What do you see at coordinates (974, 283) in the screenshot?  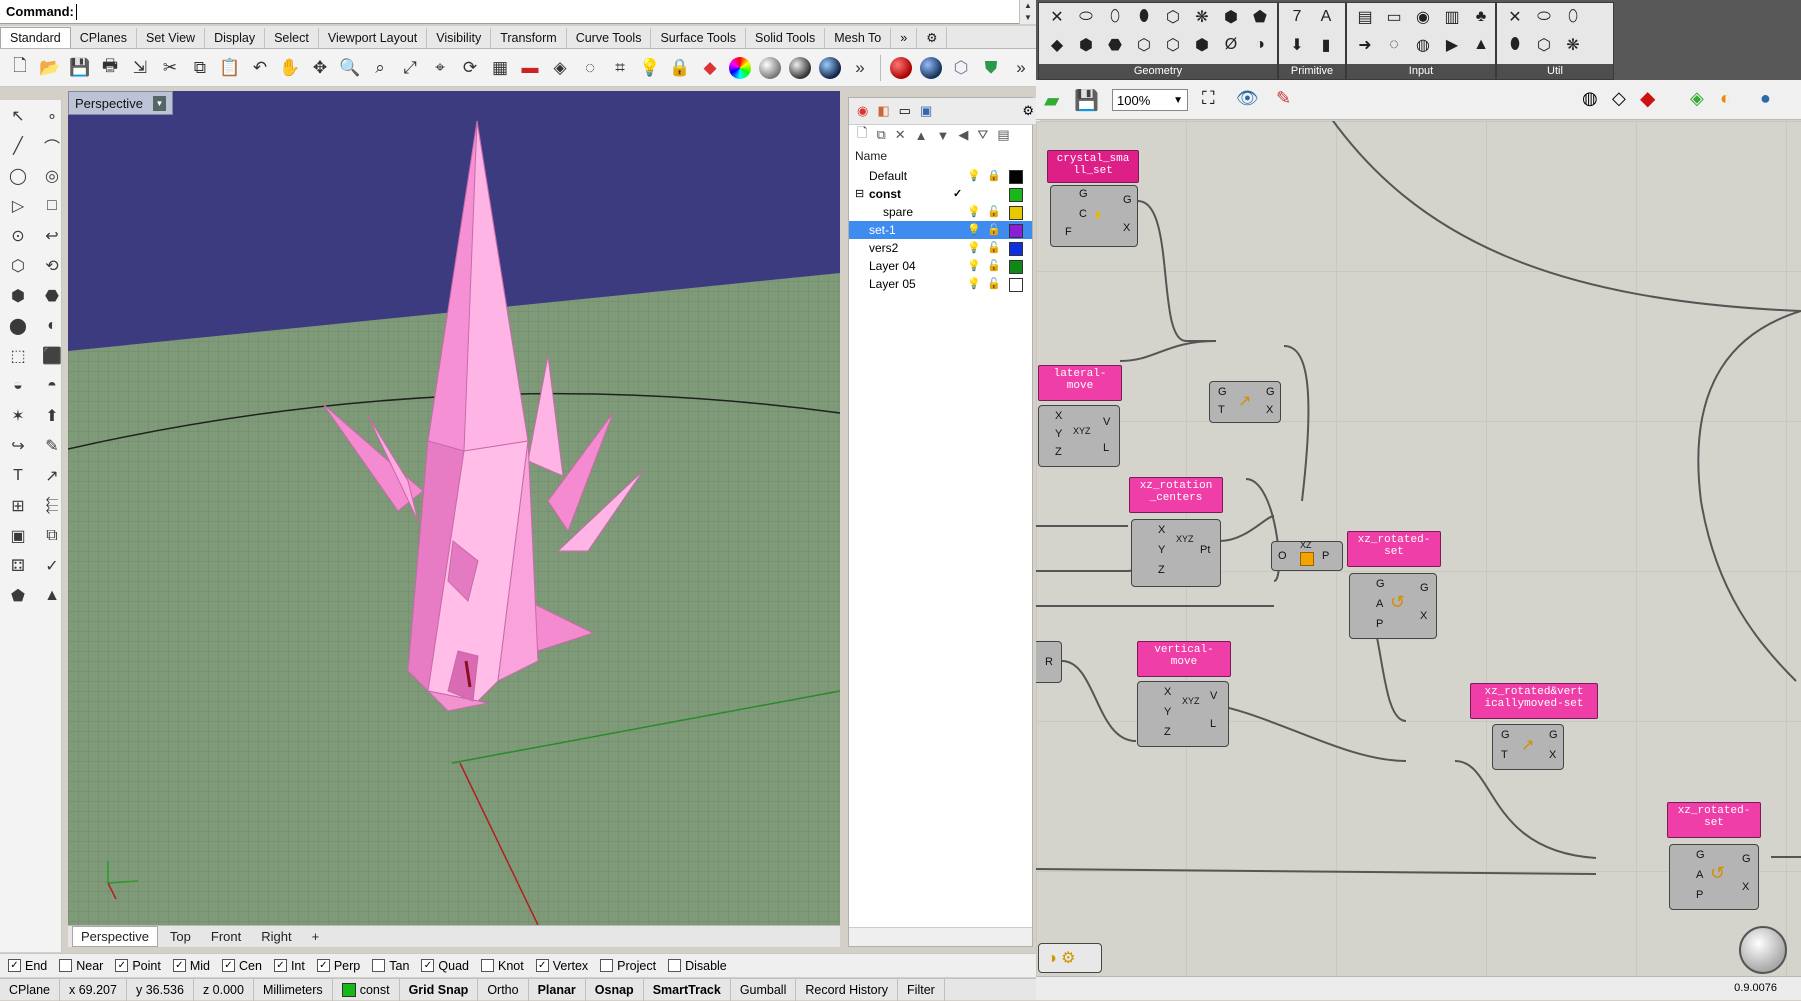 I see `visibility-bulb-icon: 💡` at bounding box center [974, 283].